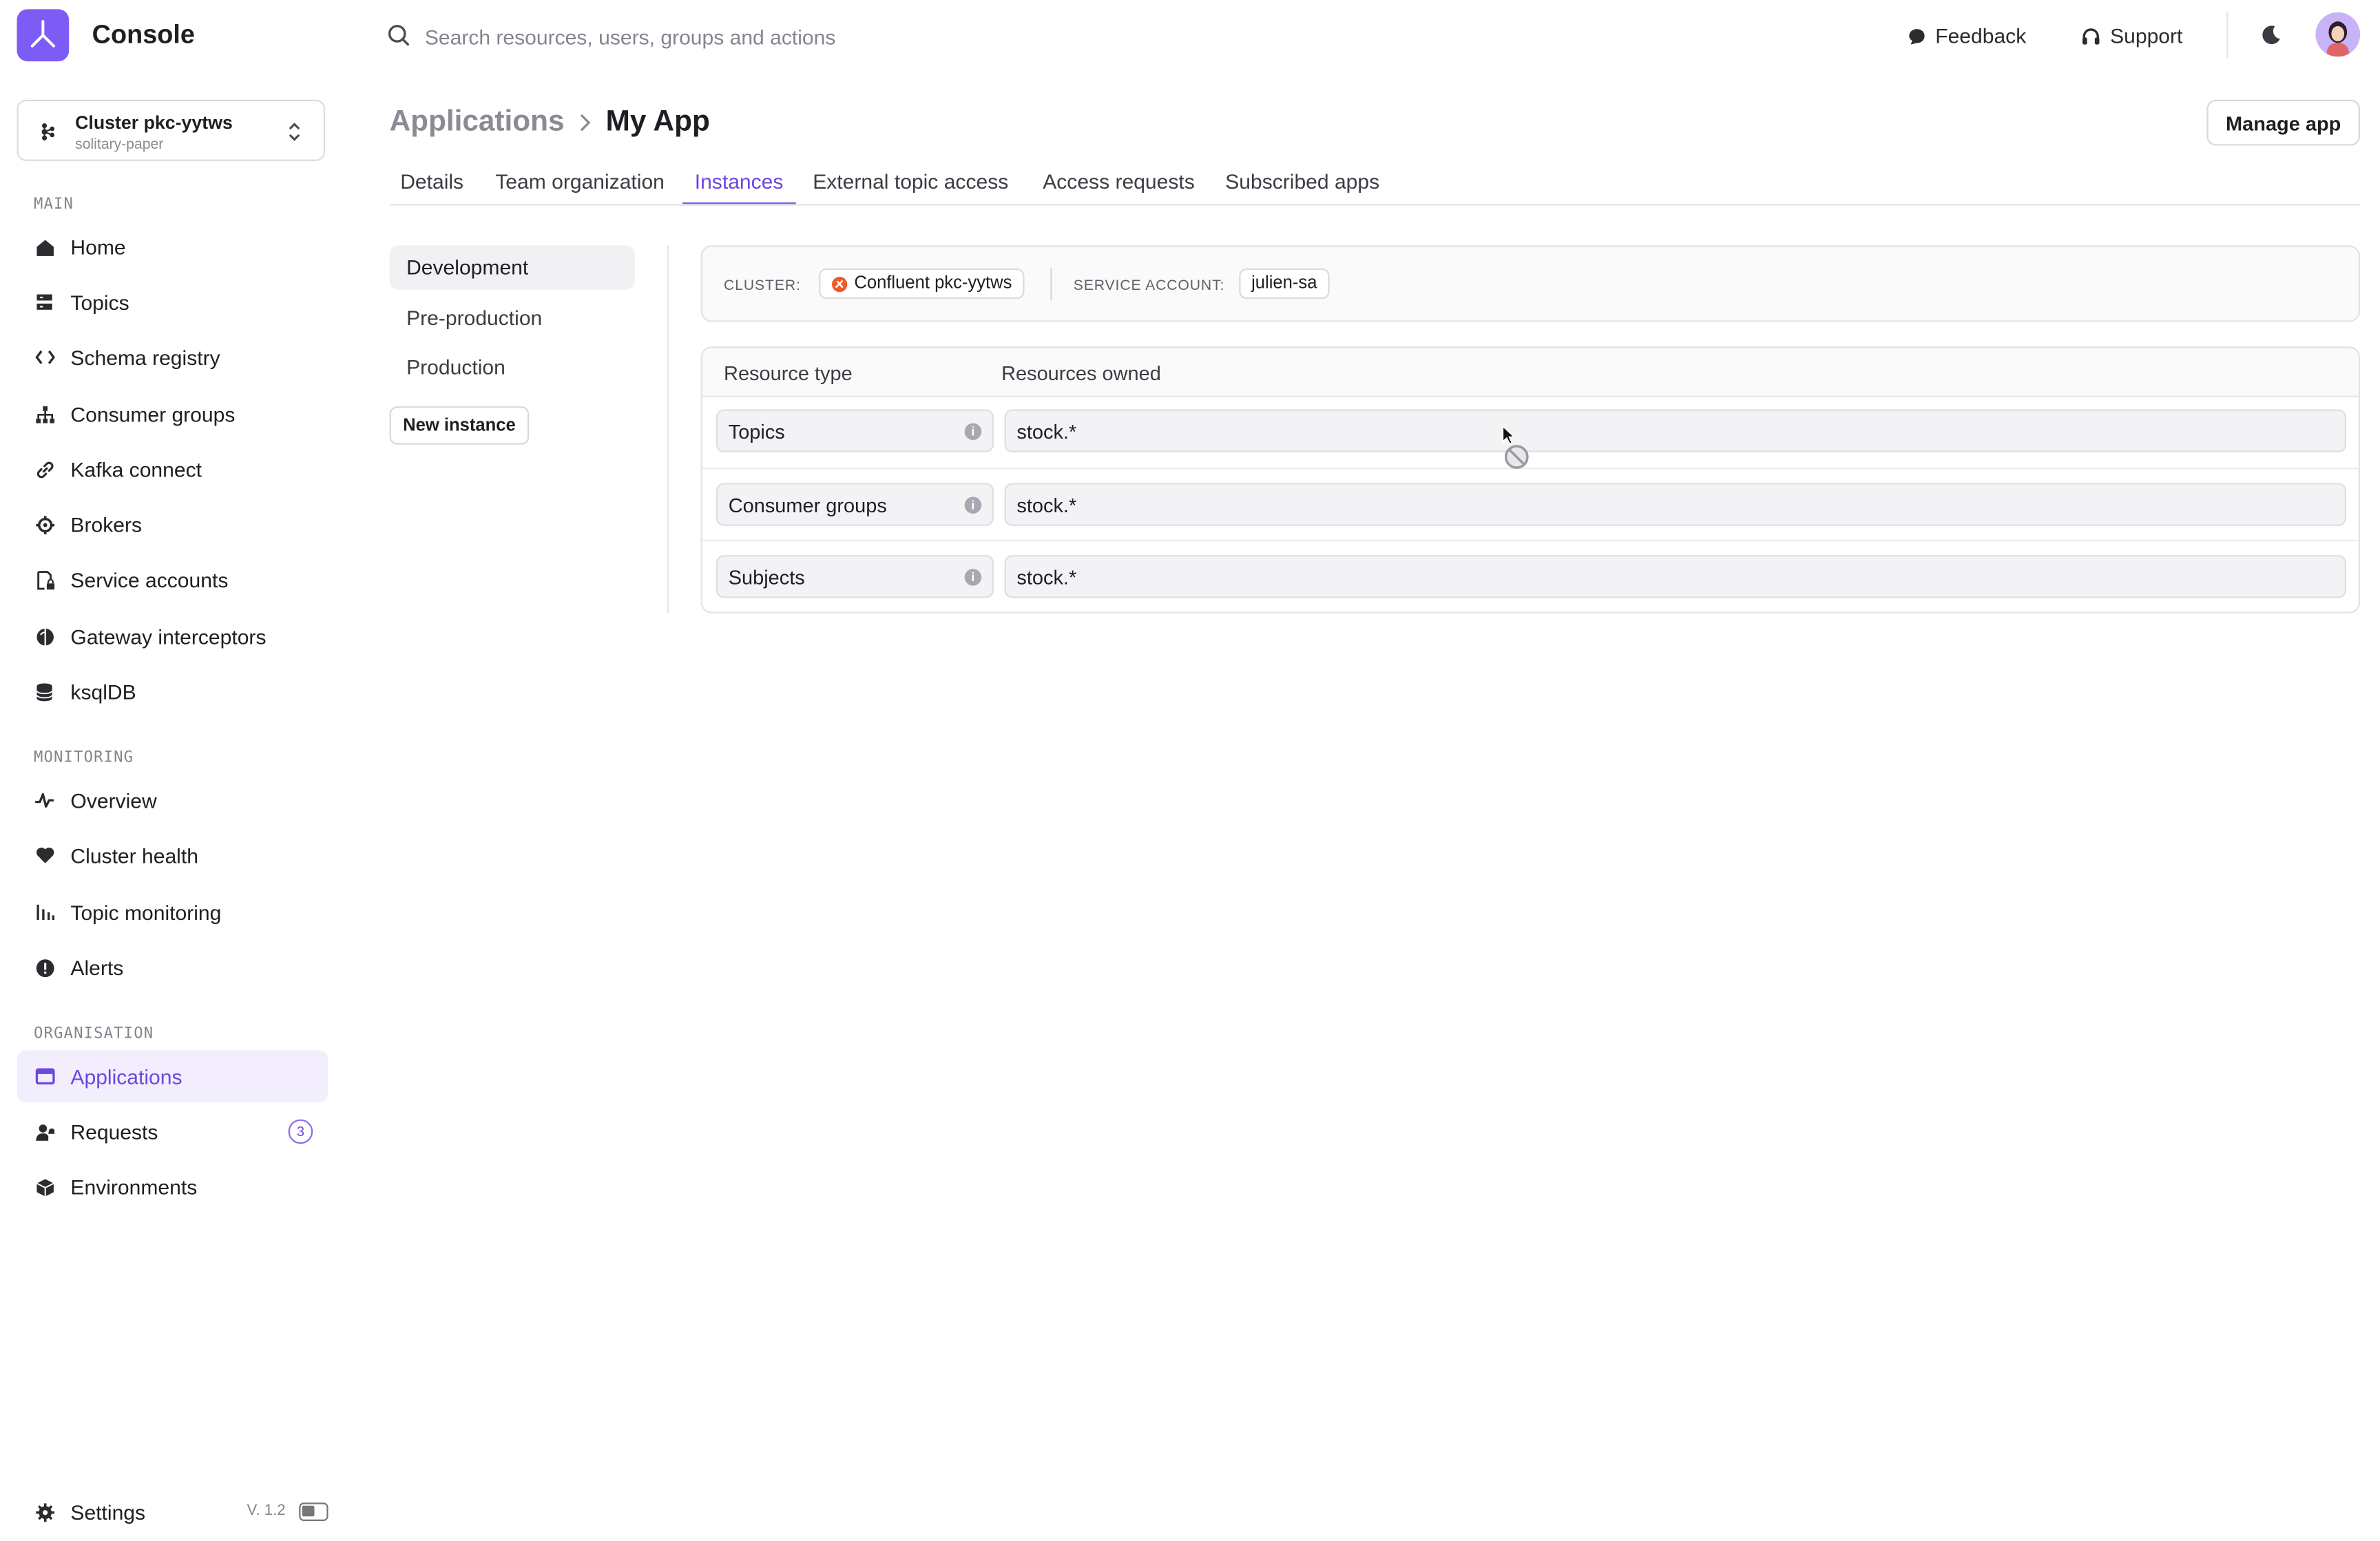 This screenshot has height=1541, width=2380. I want to click on nav-label: Brokers, so click(106, 524).